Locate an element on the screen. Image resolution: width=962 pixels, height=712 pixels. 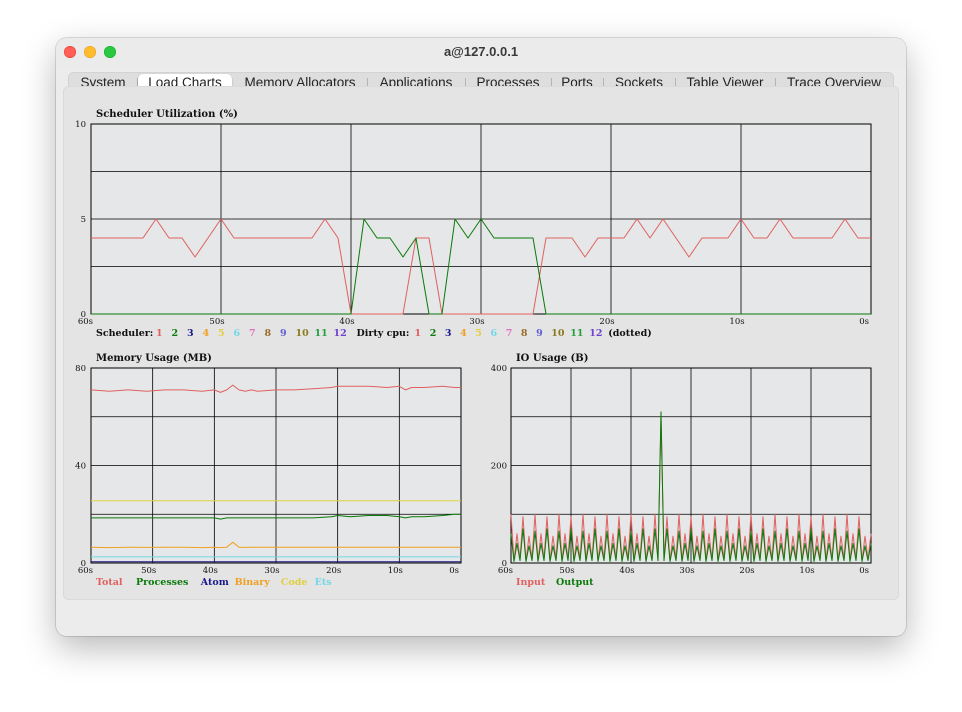
memory-usage-legend-item: Atom is located at coordinates (214, 582).